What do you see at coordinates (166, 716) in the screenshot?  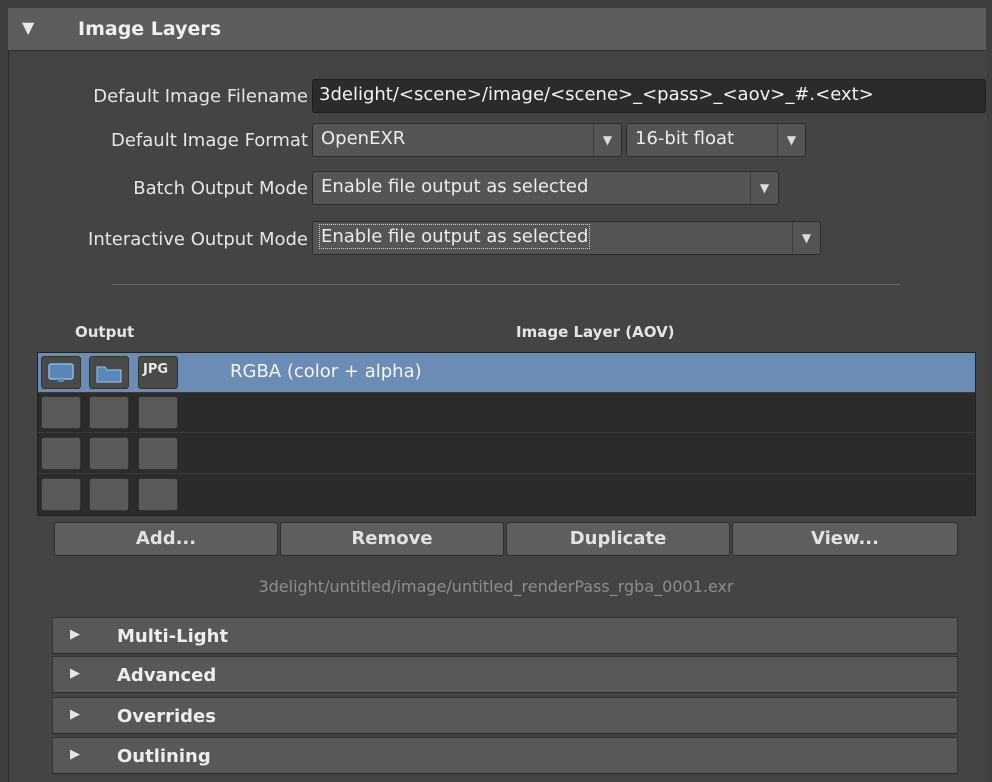 I see `subsection-title: Overrides` at bounding box center [166, 716].